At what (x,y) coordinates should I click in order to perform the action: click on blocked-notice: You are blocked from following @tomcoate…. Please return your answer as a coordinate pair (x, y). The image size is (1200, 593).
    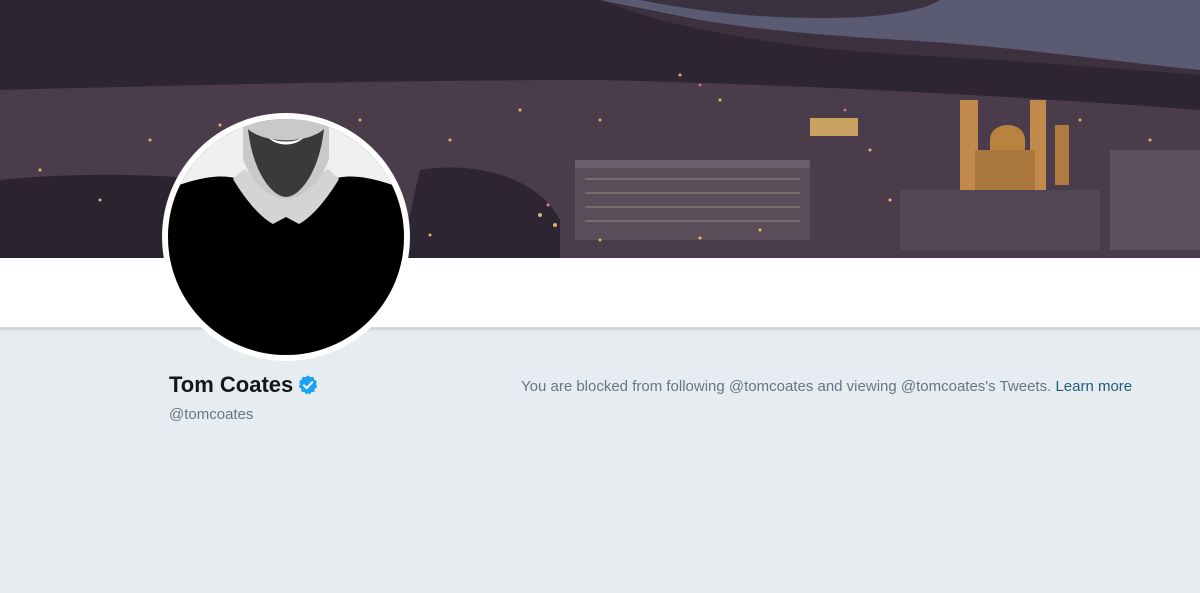
    Looking at the image, I should click on (826, 386).